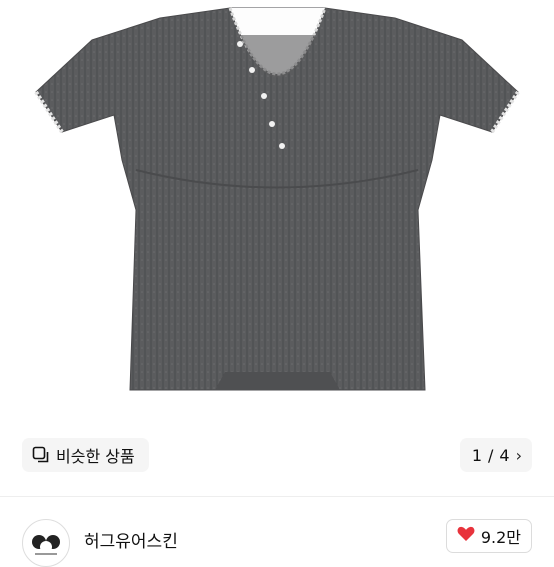 Image resolution: width=554 pixels, height=567 pixels. What do you see at coordinates (500, 537) in the screenshot?
I see `like-count: 9.2만` at bounding box center [500, 537].